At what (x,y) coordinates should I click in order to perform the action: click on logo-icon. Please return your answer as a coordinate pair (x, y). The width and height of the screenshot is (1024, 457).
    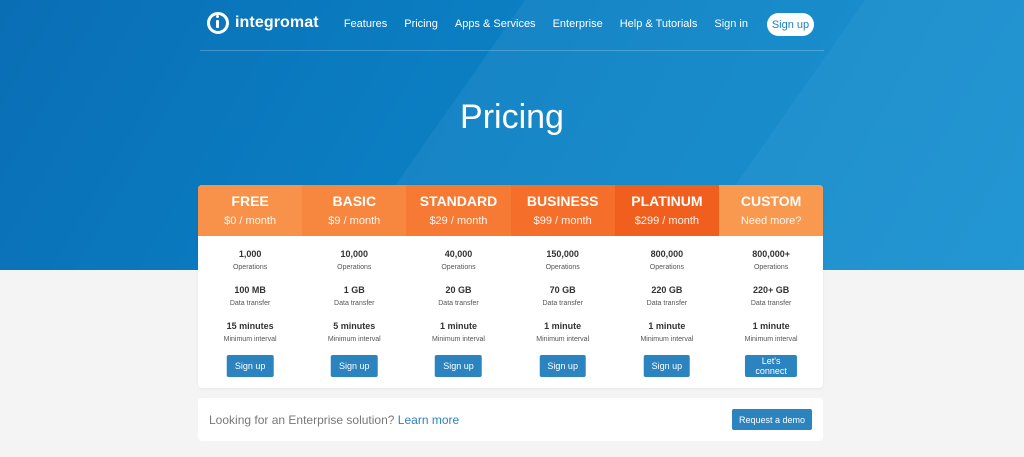
    Looking at the image, I should click on (218, 23).